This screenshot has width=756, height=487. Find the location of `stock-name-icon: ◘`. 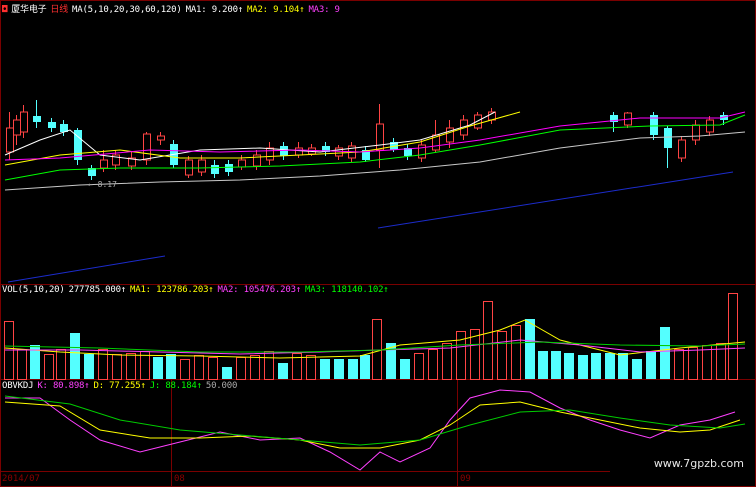

stock-name-icon: ◘ is located at coordinates (5, 10).